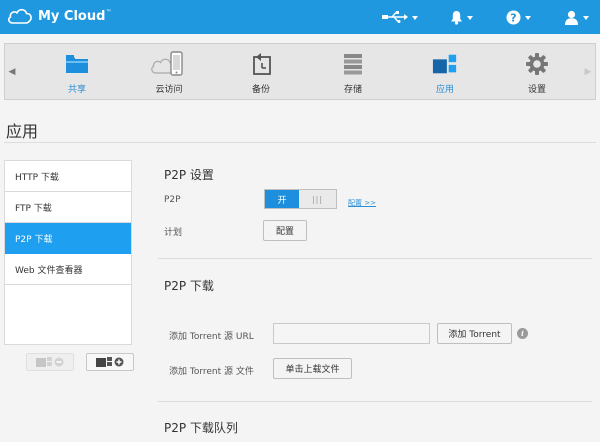  Describe the element at coordinates (586, 18) in the screenshot. I see `user-caret-icon` at that location.